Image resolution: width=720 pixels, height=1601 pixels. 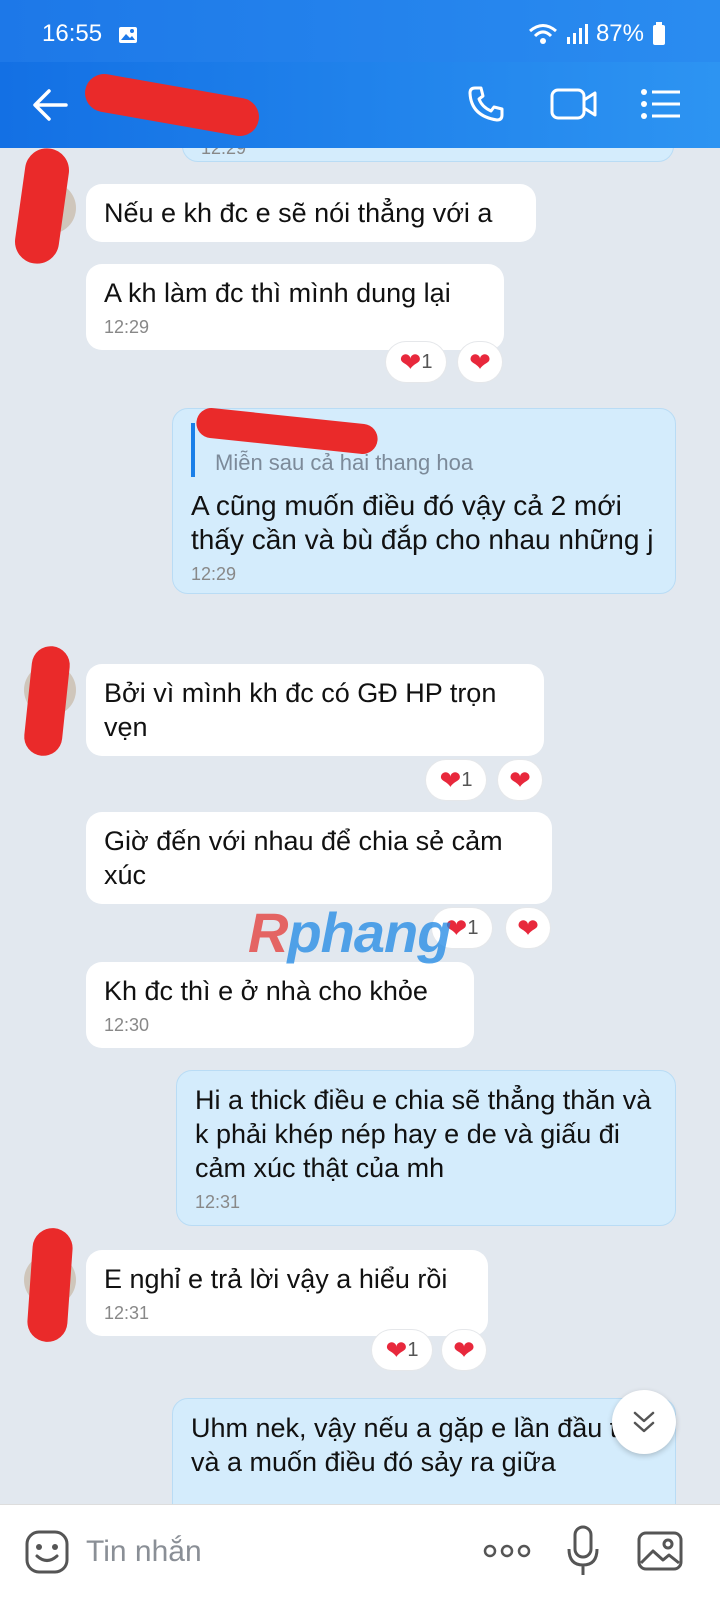 What do you see at coordinates (661, 104) in the screenshot?
I see `menu-list-icon` at bounding box center [661, 104].